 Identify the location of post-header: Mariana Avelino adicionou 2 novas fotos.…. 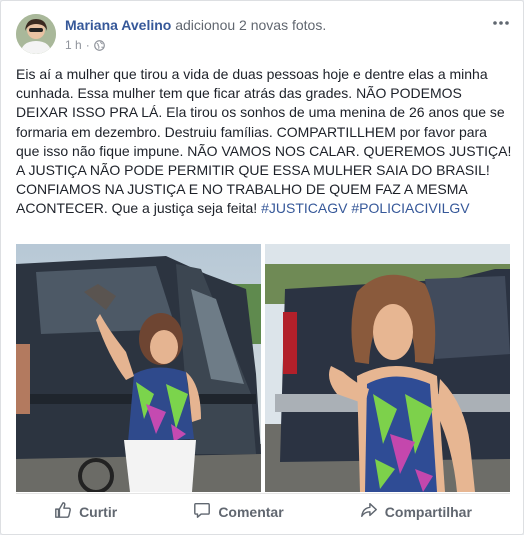
(263, 35).